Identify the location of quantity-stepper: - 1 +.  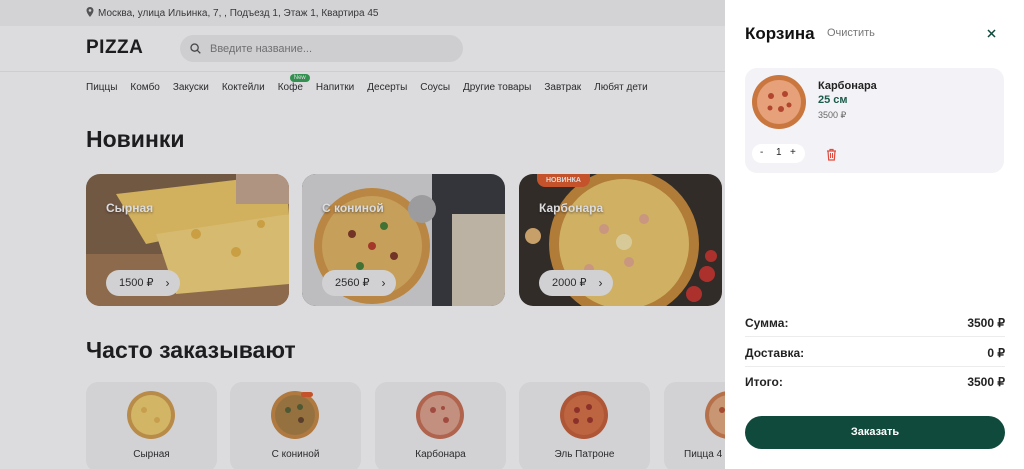
(778, 153).